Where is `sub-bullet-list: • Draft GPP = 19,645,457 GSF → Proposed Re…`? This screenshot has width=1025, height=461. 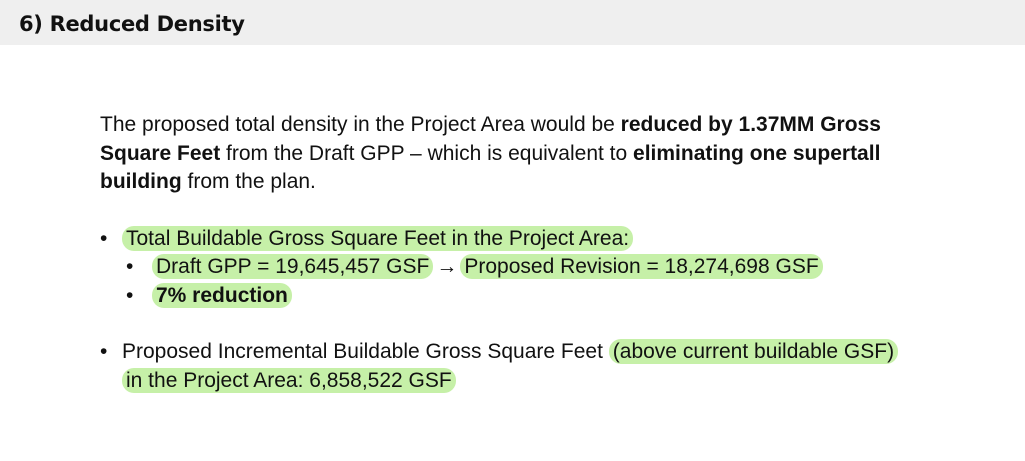
sub-bullet-list: • Draft GPP = 19,645,457 GSF → Proposed Re… is located at coordinates (511, 281).